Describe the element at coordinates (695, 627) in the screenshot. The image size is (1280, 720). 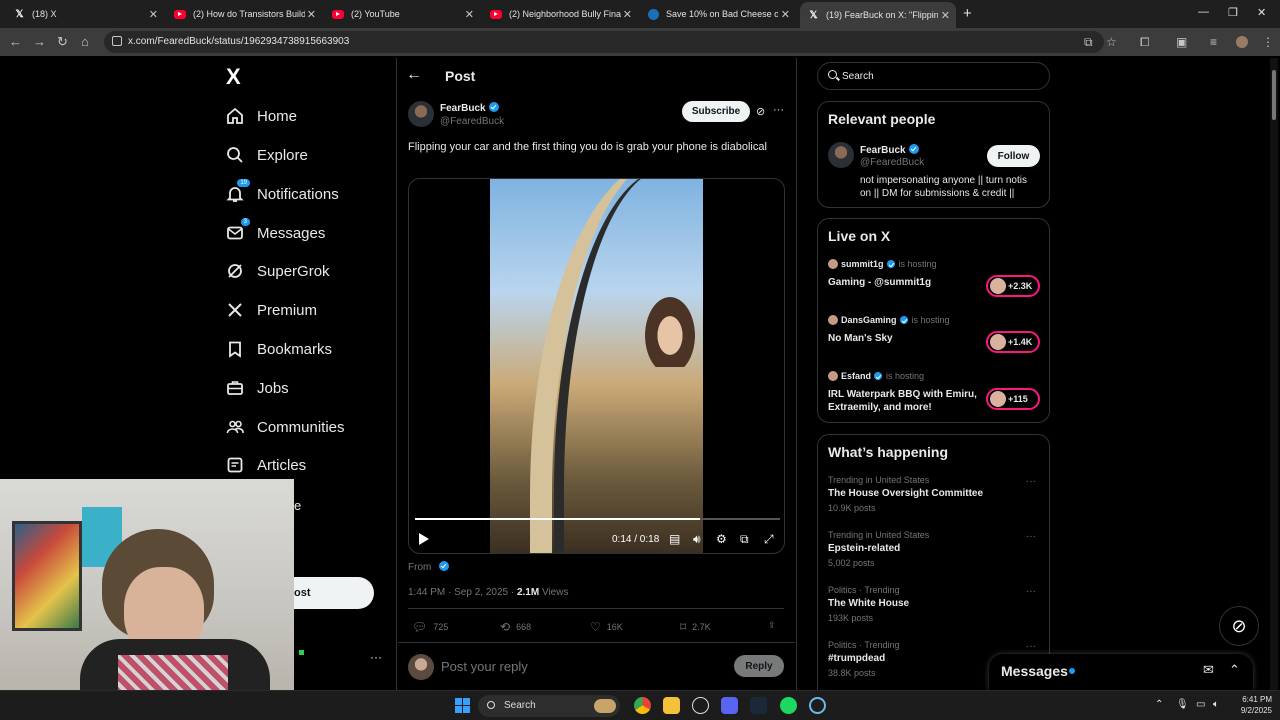
I see `bookmark-action: ⌑ 2.7K` at that location.